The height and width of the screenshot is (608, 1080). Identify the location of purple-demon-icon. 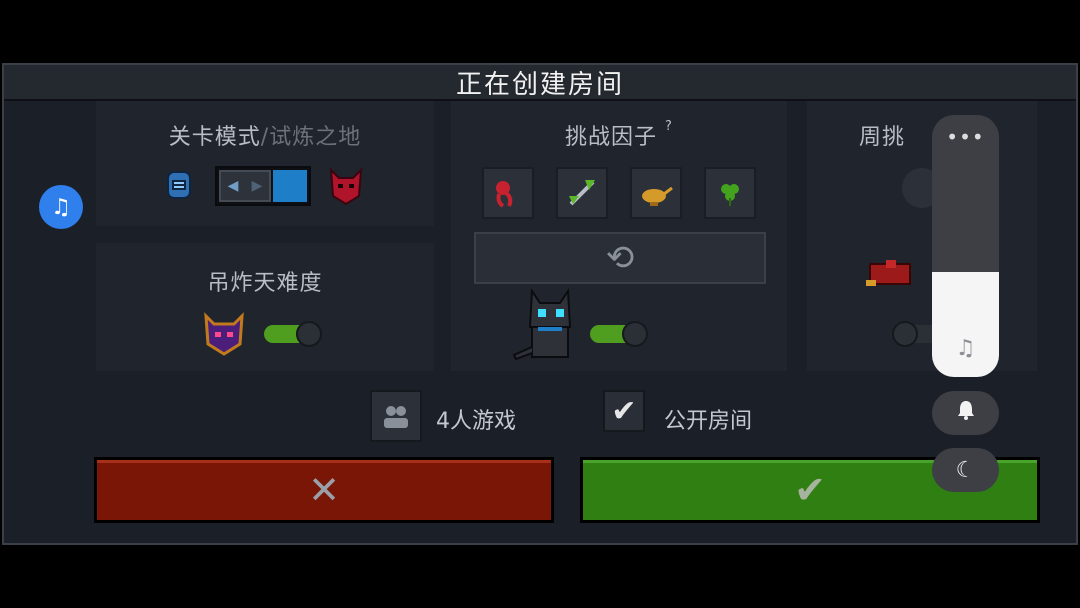
(224, 333).